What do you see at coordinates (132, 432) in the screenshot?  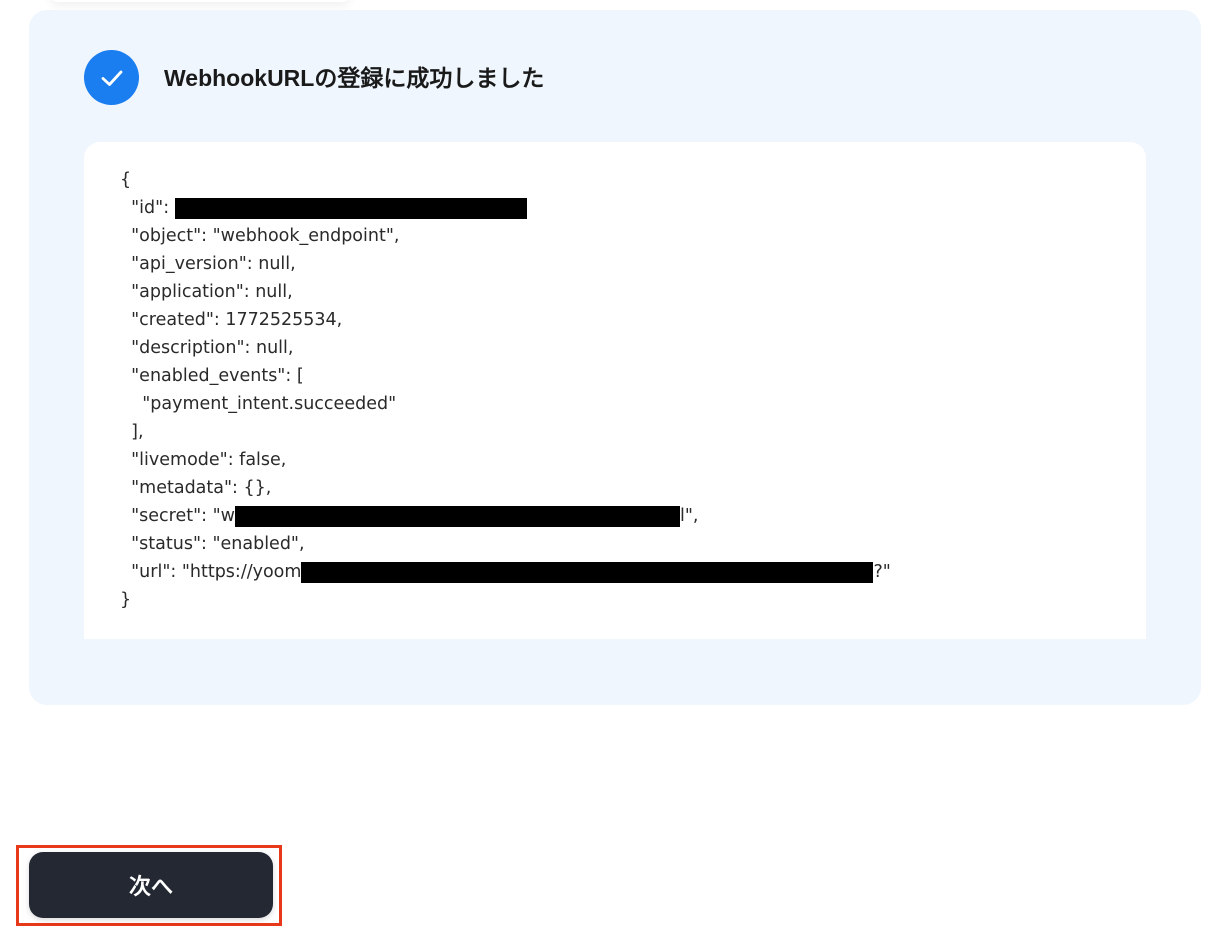 I see `json-line: ],` at bounding box center [132, 432].